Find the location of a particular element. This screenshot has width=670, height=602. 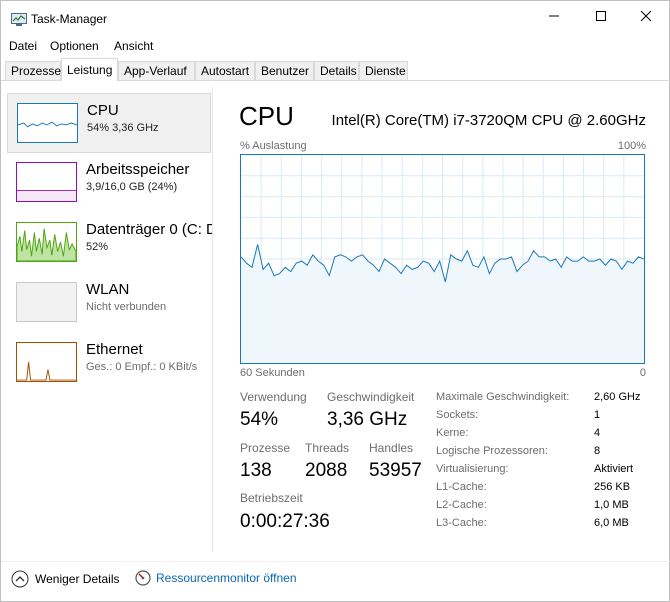

resource-monitor-label: Ressourcenmonitor öffnen is located at coordinates (226, 578).